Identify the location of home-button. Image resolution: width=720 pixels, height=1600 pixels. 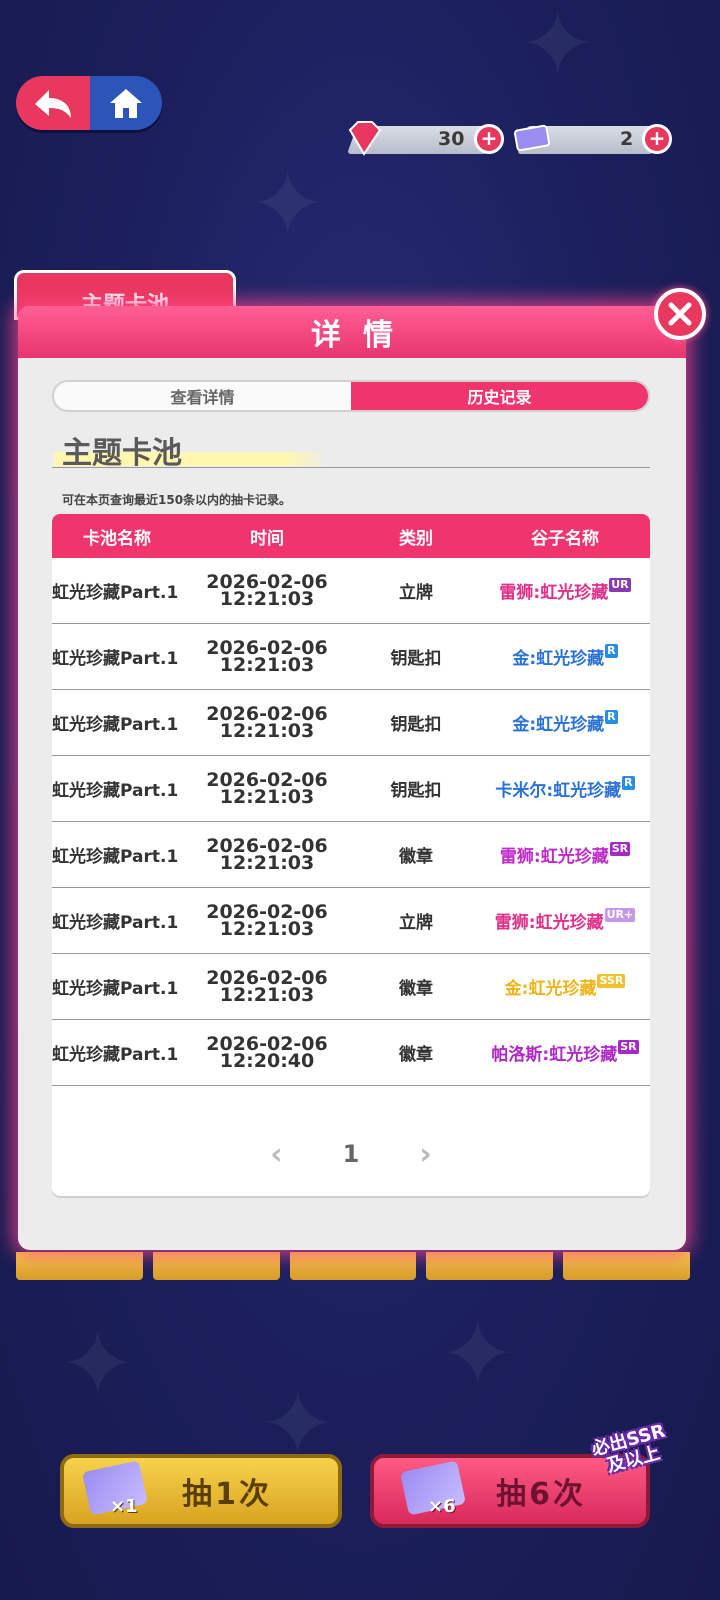
(126, 103).